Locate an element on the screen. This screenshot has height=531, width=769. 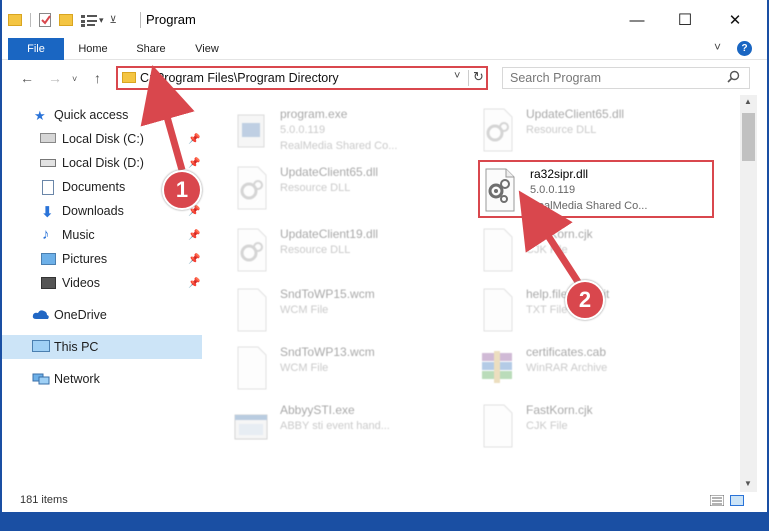
sidebar-item-pictures: Pictures 📌 is located at coordinates (102, 259).